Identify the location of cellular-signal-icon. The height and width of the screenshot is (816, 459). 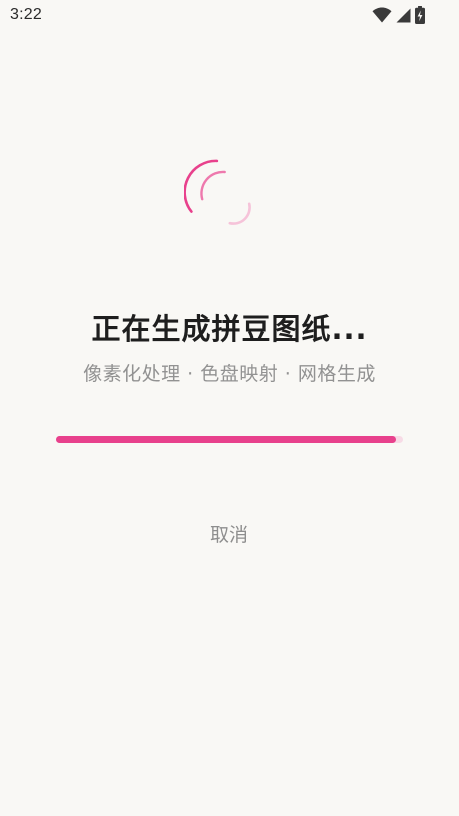
(403, 15).